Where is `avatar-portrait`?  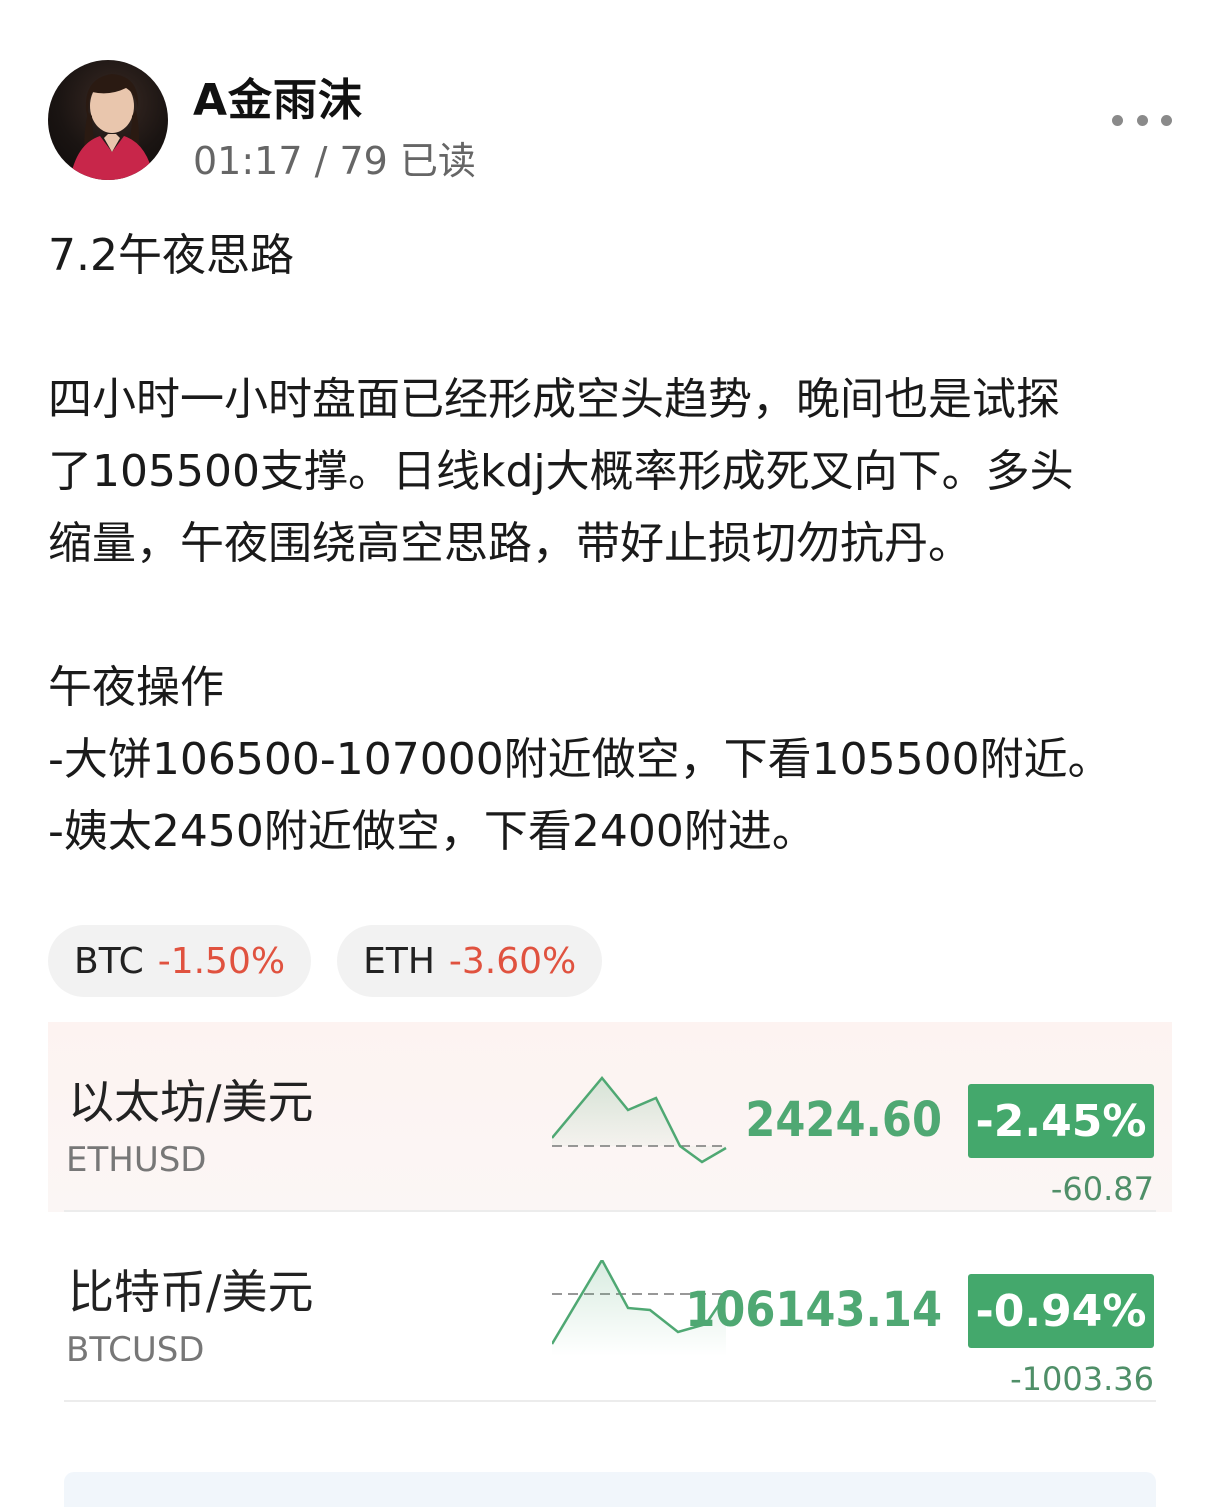
avatar-portrait is located at coordinates (112, 127).